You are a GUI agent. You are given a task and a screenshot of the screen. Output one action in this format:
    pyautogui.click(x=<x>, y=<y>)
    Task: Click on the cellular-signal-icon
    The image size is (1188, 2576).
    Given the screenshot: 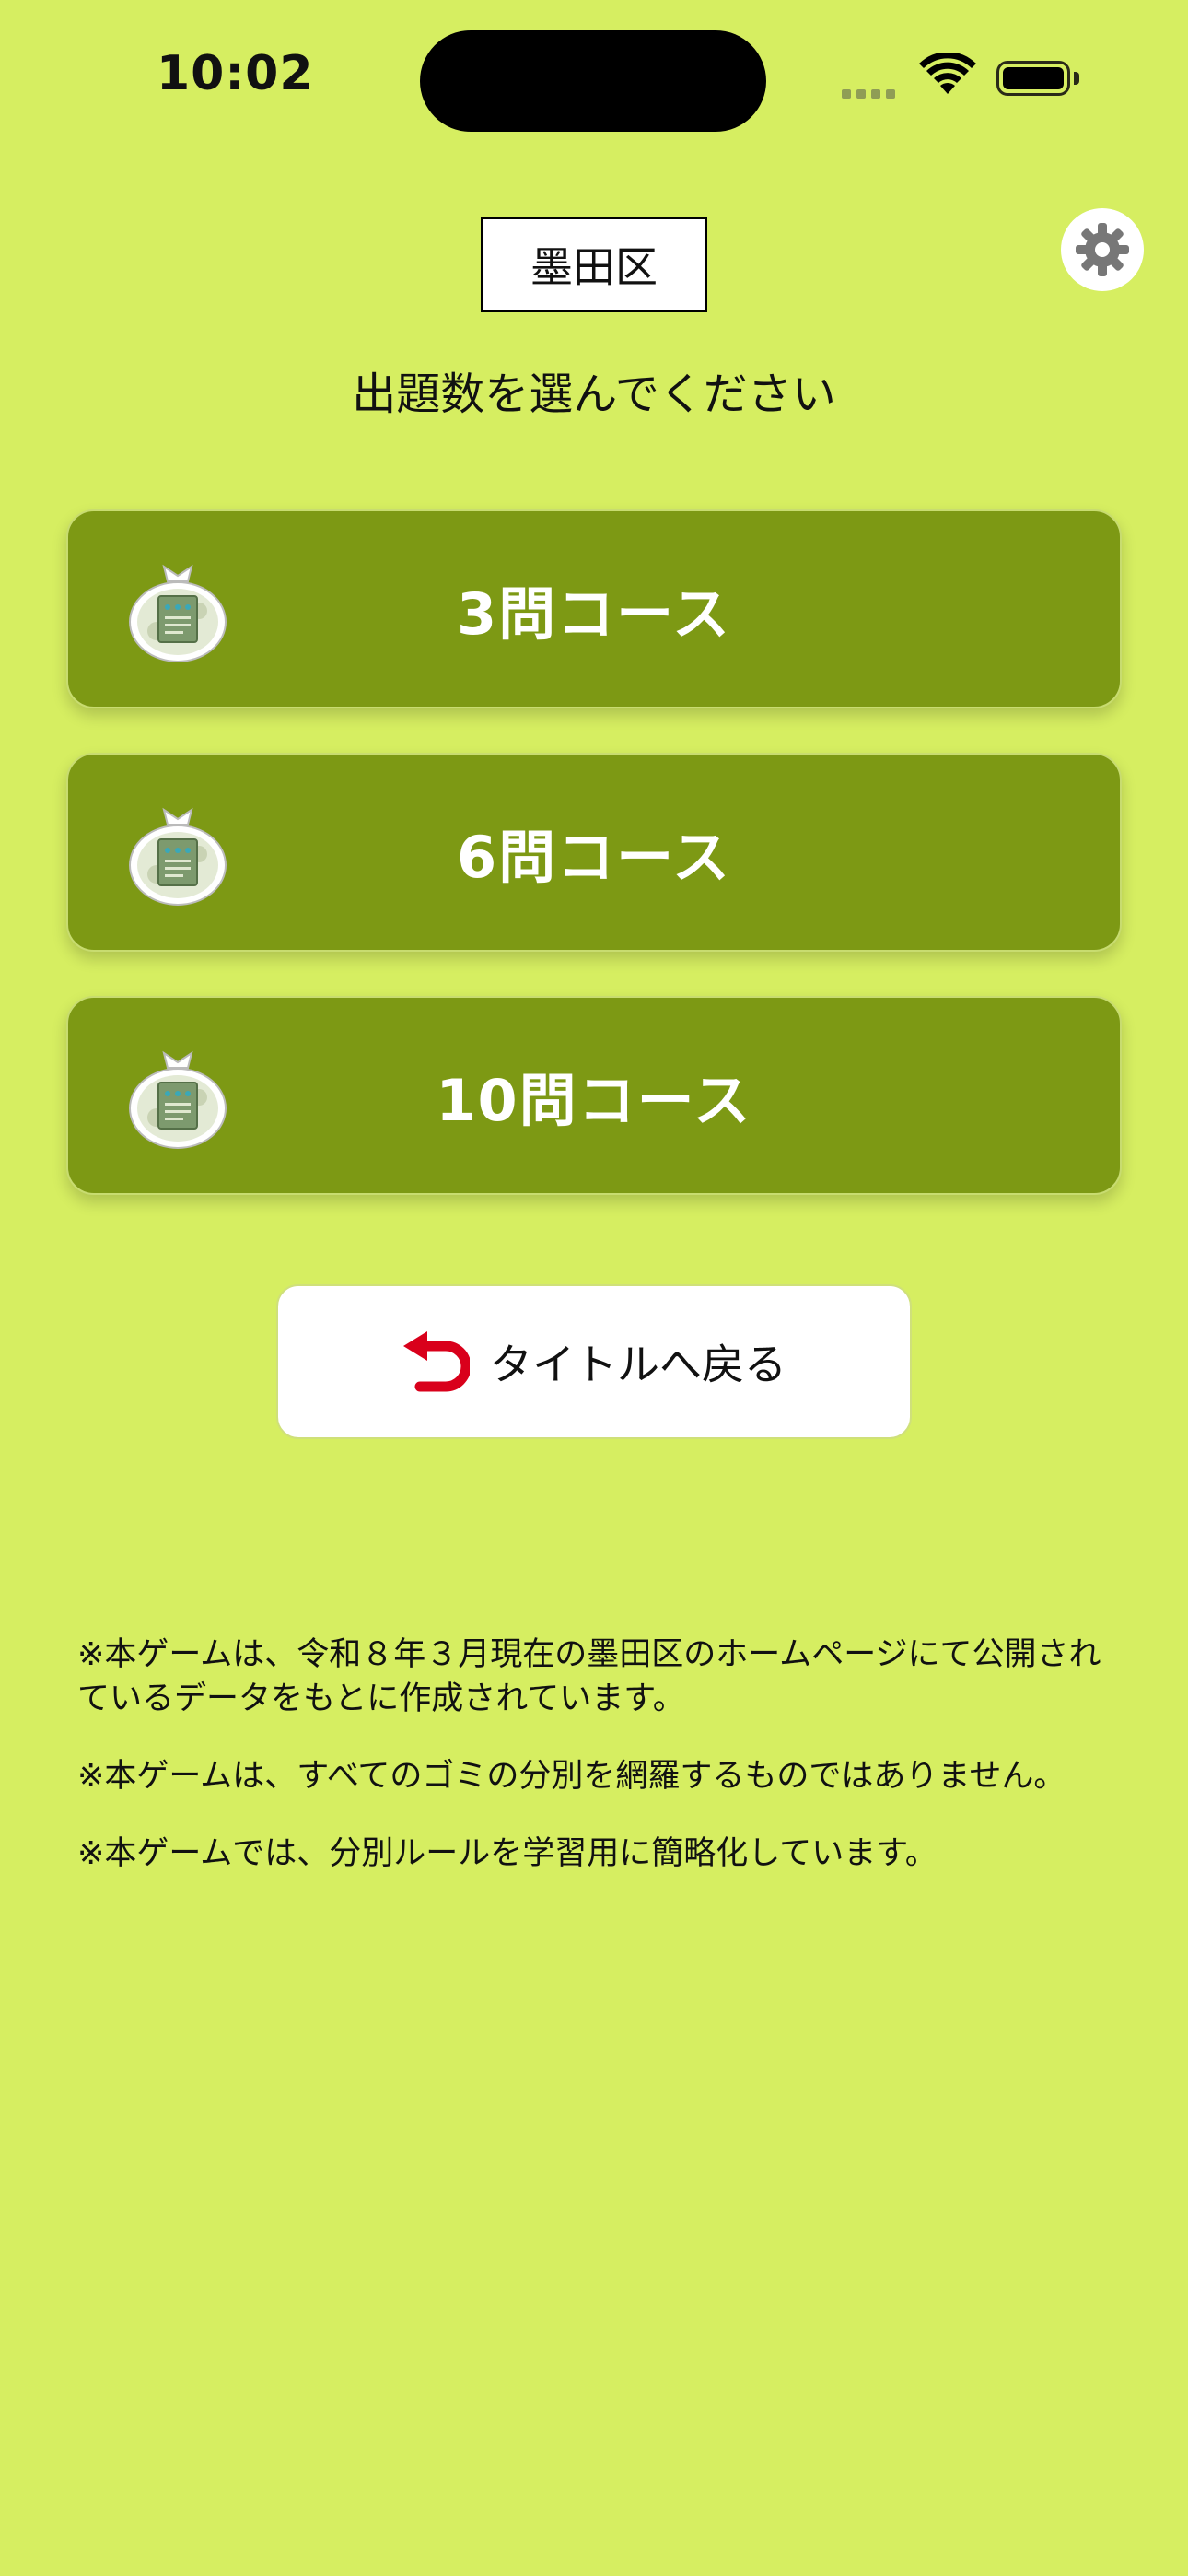 What is the action you would take?
    pyautogui.click(x=871, y=93)
    